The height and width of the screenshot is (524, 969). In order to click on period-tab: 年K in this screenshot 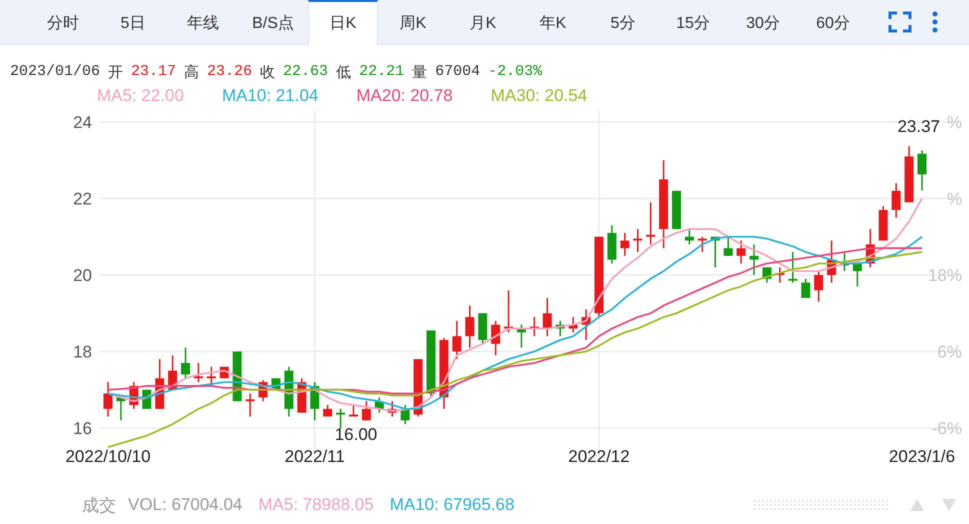, I will do `click(553, 22)`.